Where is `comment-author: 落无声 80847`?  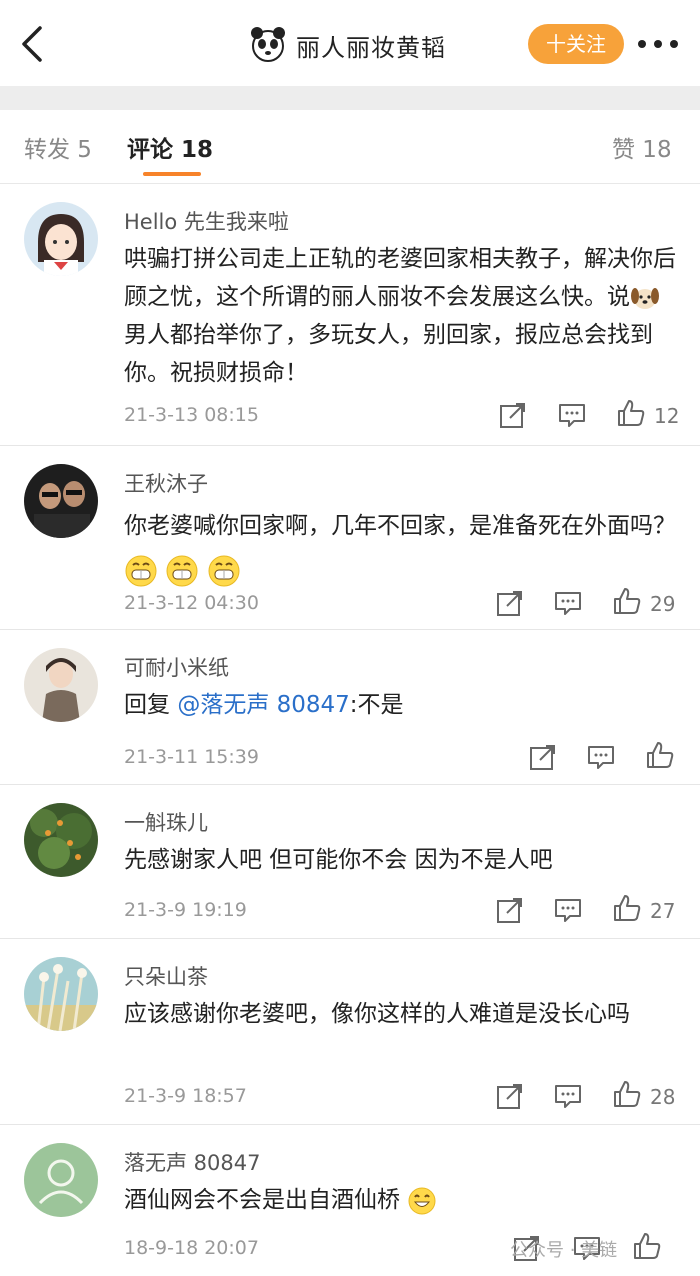 comment-author: 落无声 80847 is located at coordinates (192, 1162).